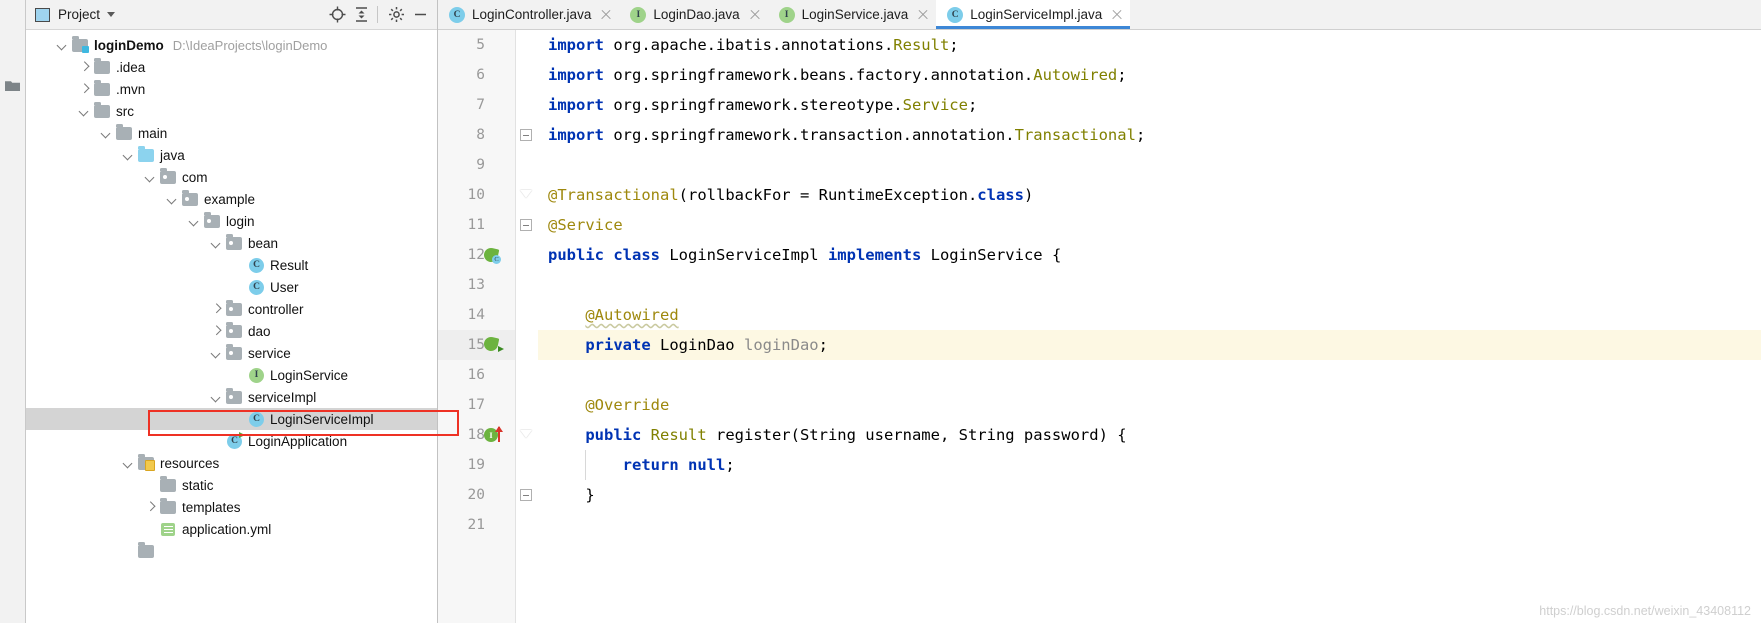  What do you see at coordinates (480, 105) in the screenshot?
I see `line-number: 7` at bounding box center [480, 105].